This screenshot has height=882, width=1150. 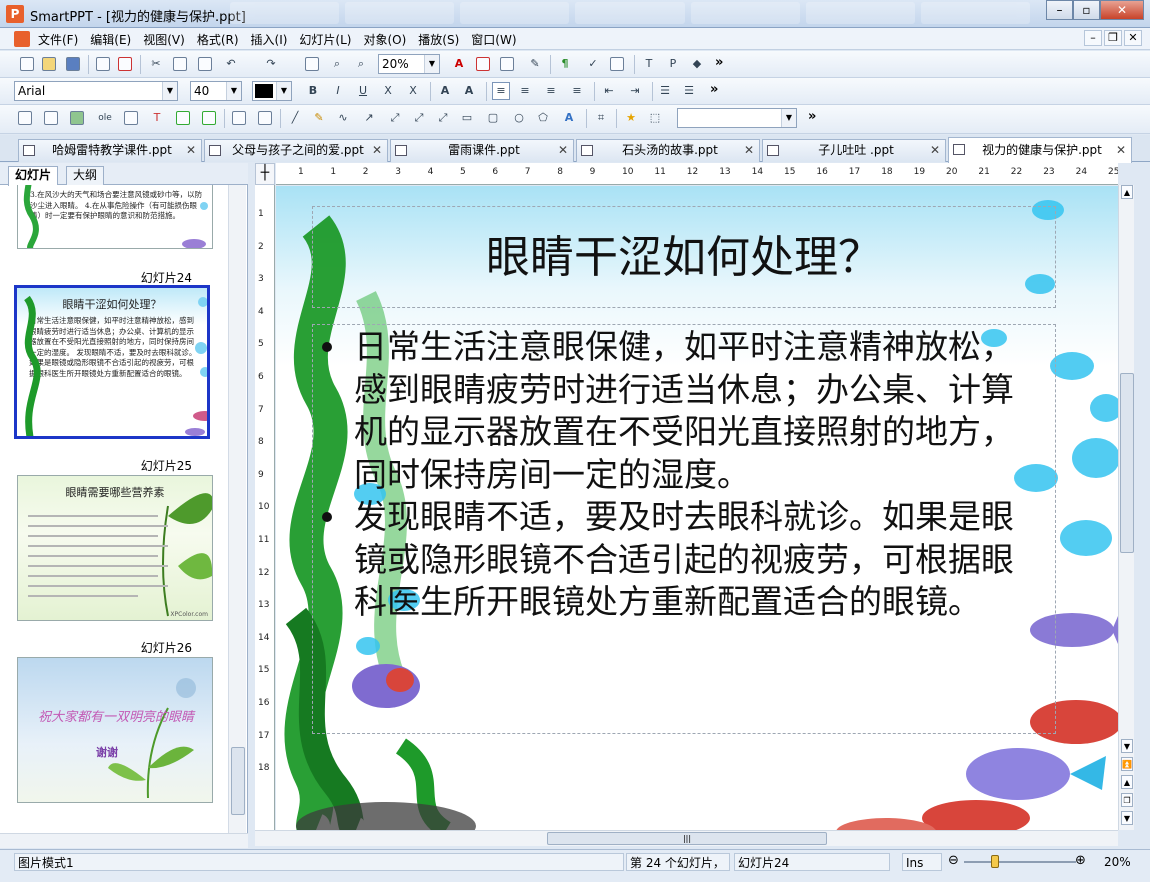 I want to click on open-icon, so click(x=49, y=64).